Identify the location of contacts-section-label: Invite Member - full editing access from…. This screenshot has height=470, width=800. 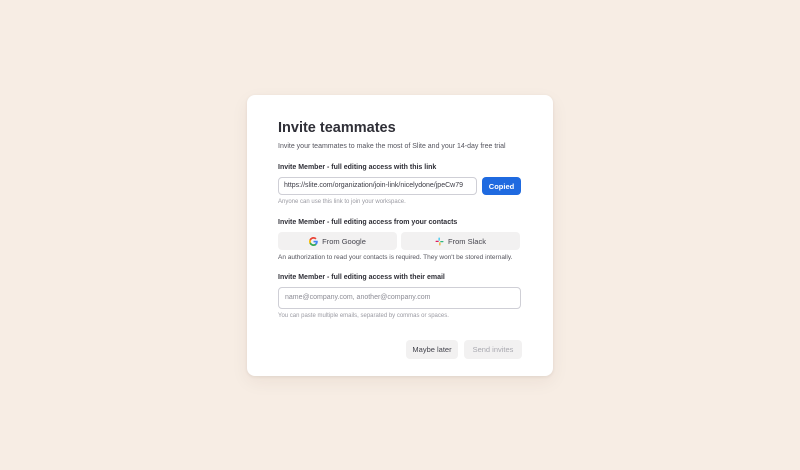
(368, 222).